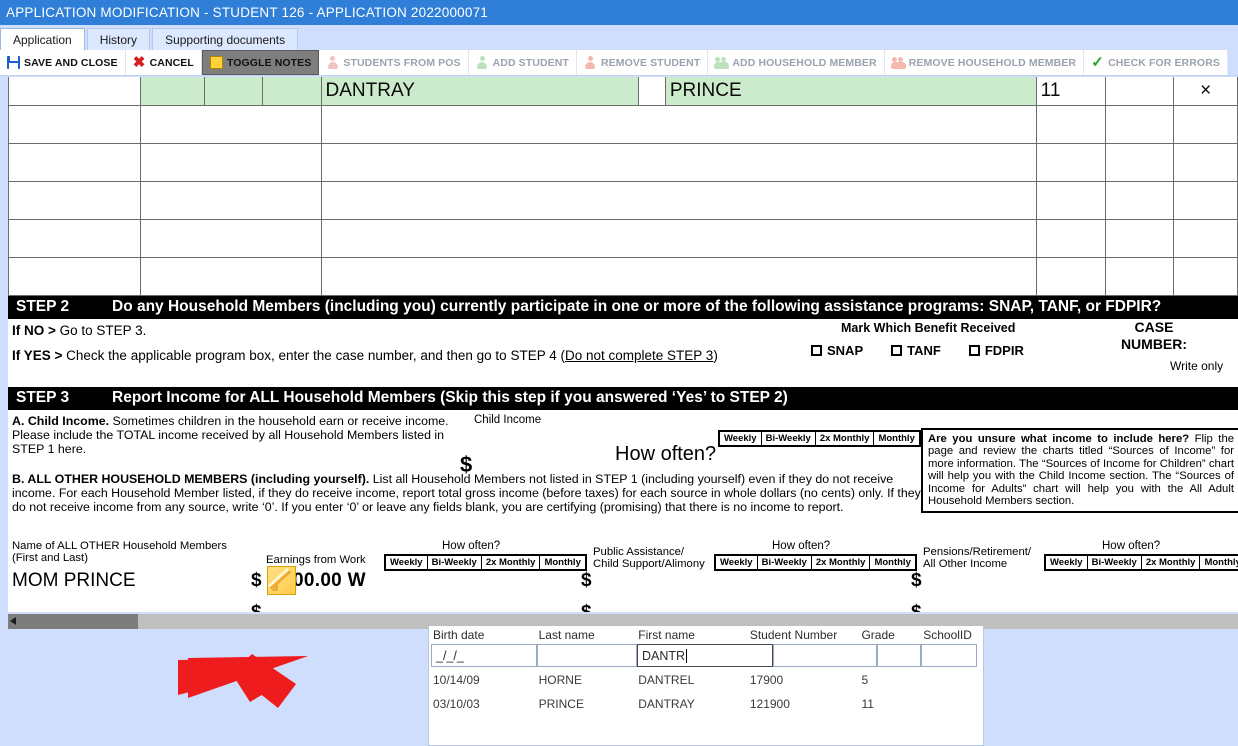 Image resolution: width=1238 pixels, height=746 pixels. I want to click on row2-first-name, so click(678, 124).